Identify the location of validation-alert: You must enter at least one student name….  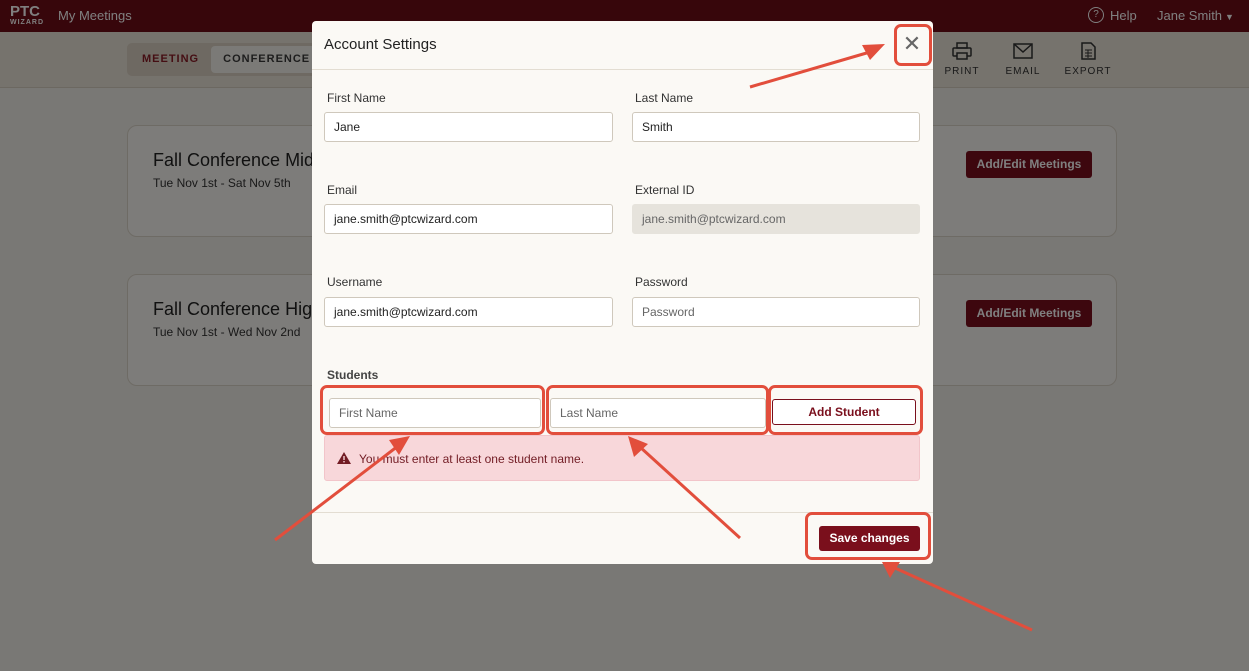
(622, 458).